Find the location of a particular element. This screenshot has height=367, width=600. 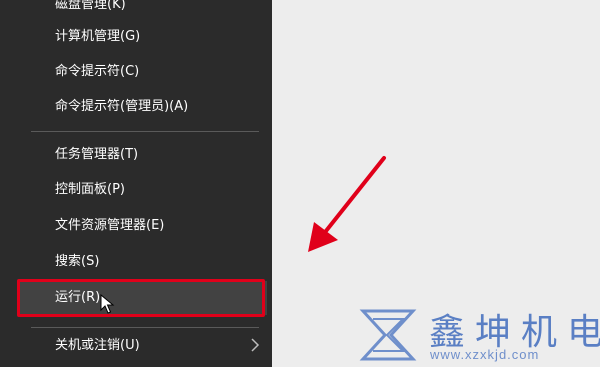

menu-item-label: 命令提示符(C) is located at coordinates (97, 71).